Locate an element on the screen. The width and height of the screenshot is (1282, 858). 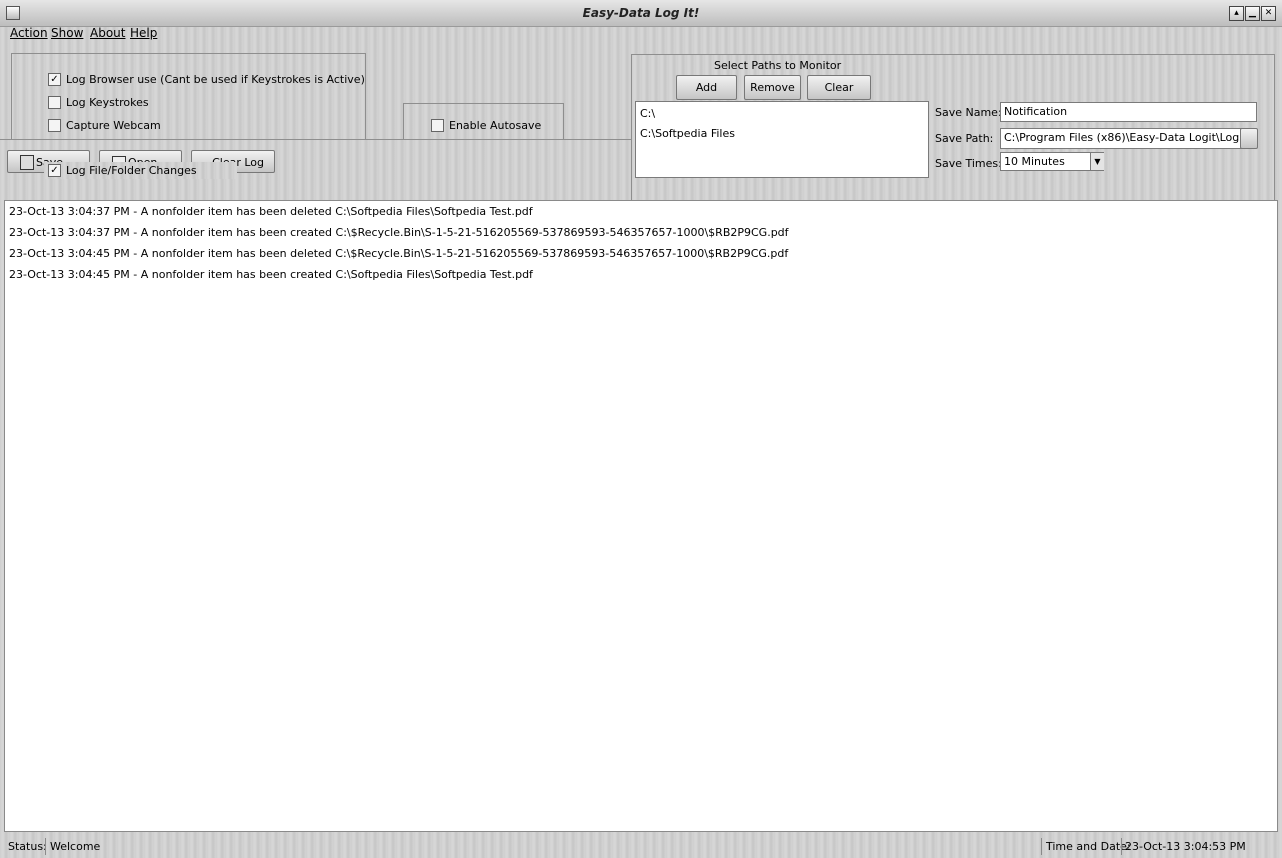
window-title: Easy-Data Log It! is located at coordinates (641, 13).